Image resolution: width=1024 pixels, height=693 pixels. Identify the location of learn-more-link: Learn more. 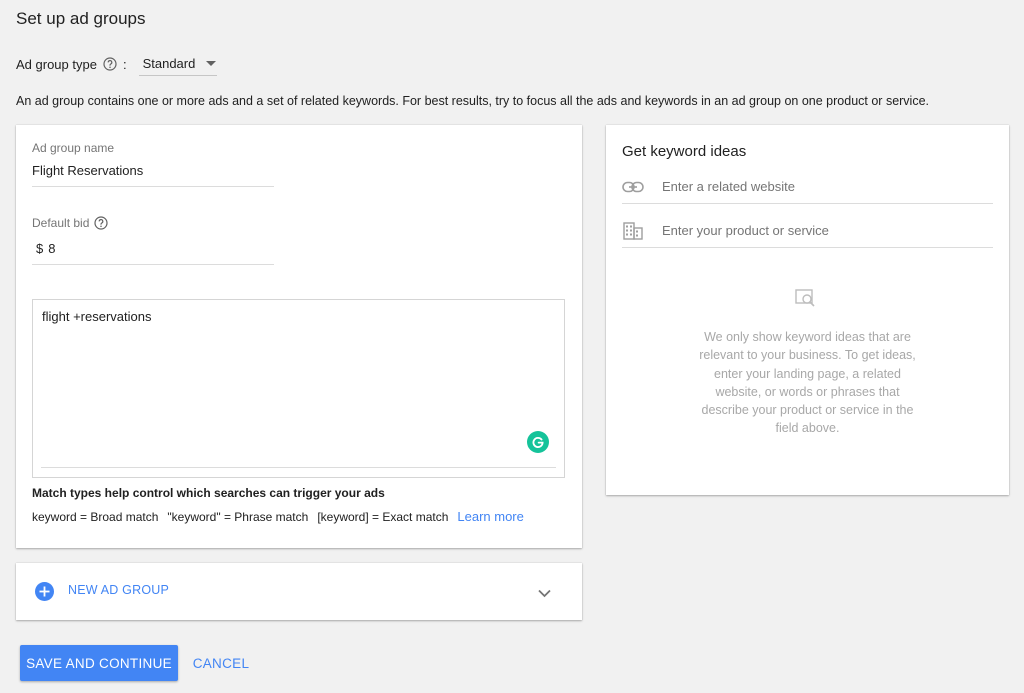
(490, 516).